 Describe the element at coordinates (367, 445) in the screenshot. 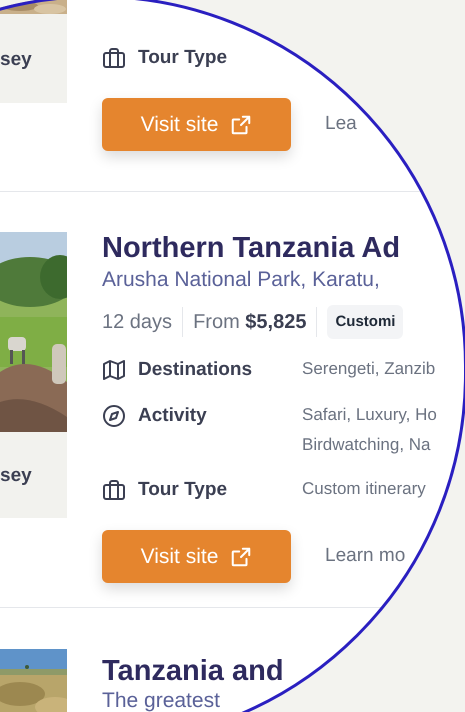

I see `attribute-value: Birdwatching, Na` at that location.